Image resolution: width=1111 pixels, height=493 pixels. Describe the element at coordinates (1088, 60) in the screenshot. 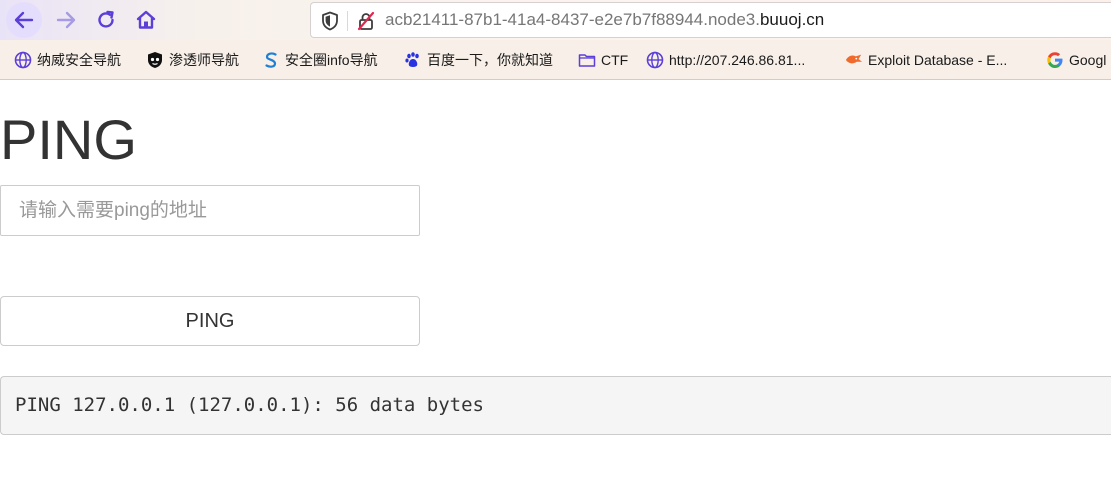

I see `bookmark-label: Googl` at that location.